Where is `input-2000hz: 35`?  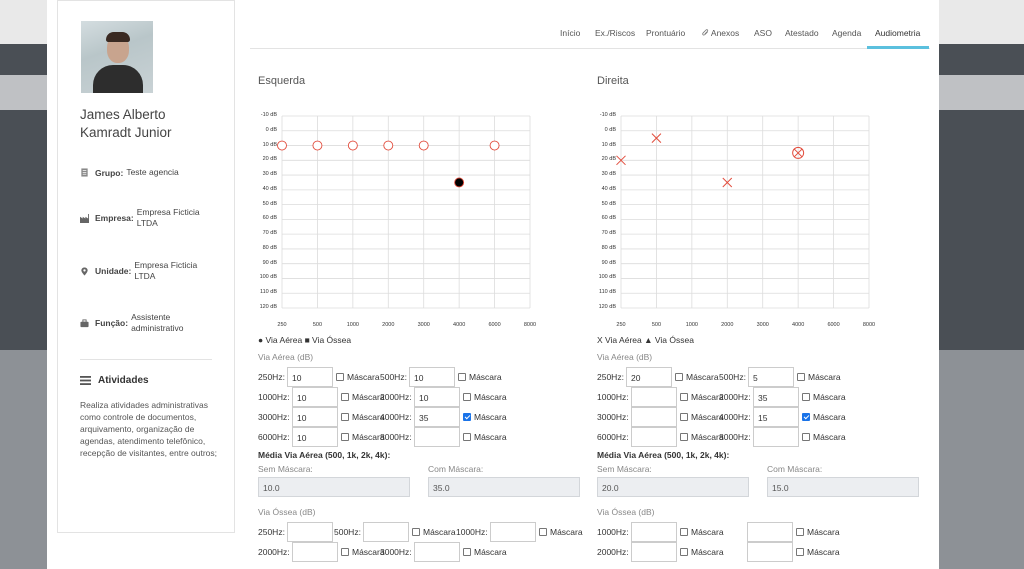 input-2000hz: 35 is located at coordinates (776, 397).